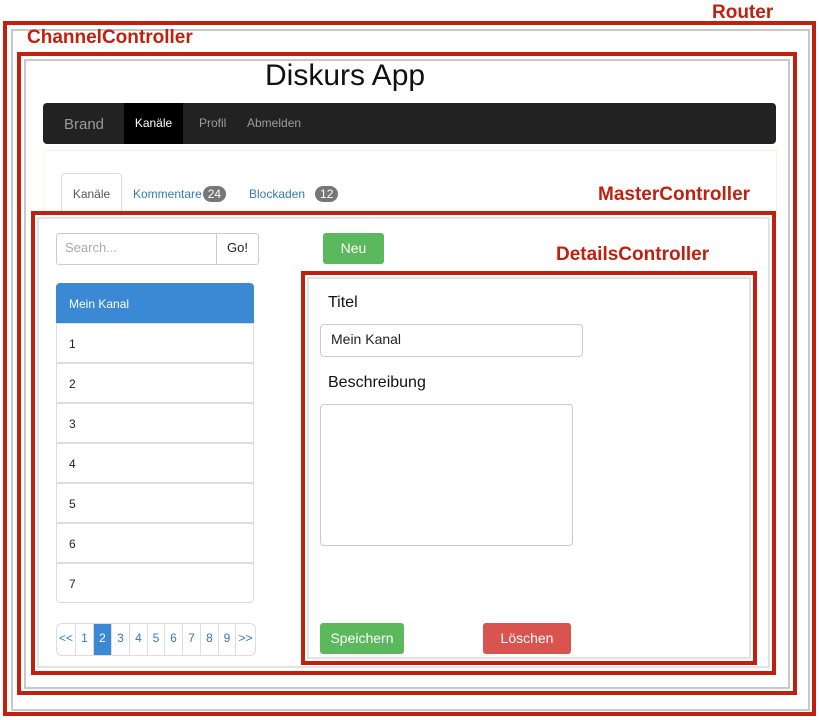 Image resolution: width=819 pixels, height=720 pixels. What do you see at coordinates (103, 639) in the screenshot?
I see `pagination-page-active: 2` at bounding box center [103, 639].